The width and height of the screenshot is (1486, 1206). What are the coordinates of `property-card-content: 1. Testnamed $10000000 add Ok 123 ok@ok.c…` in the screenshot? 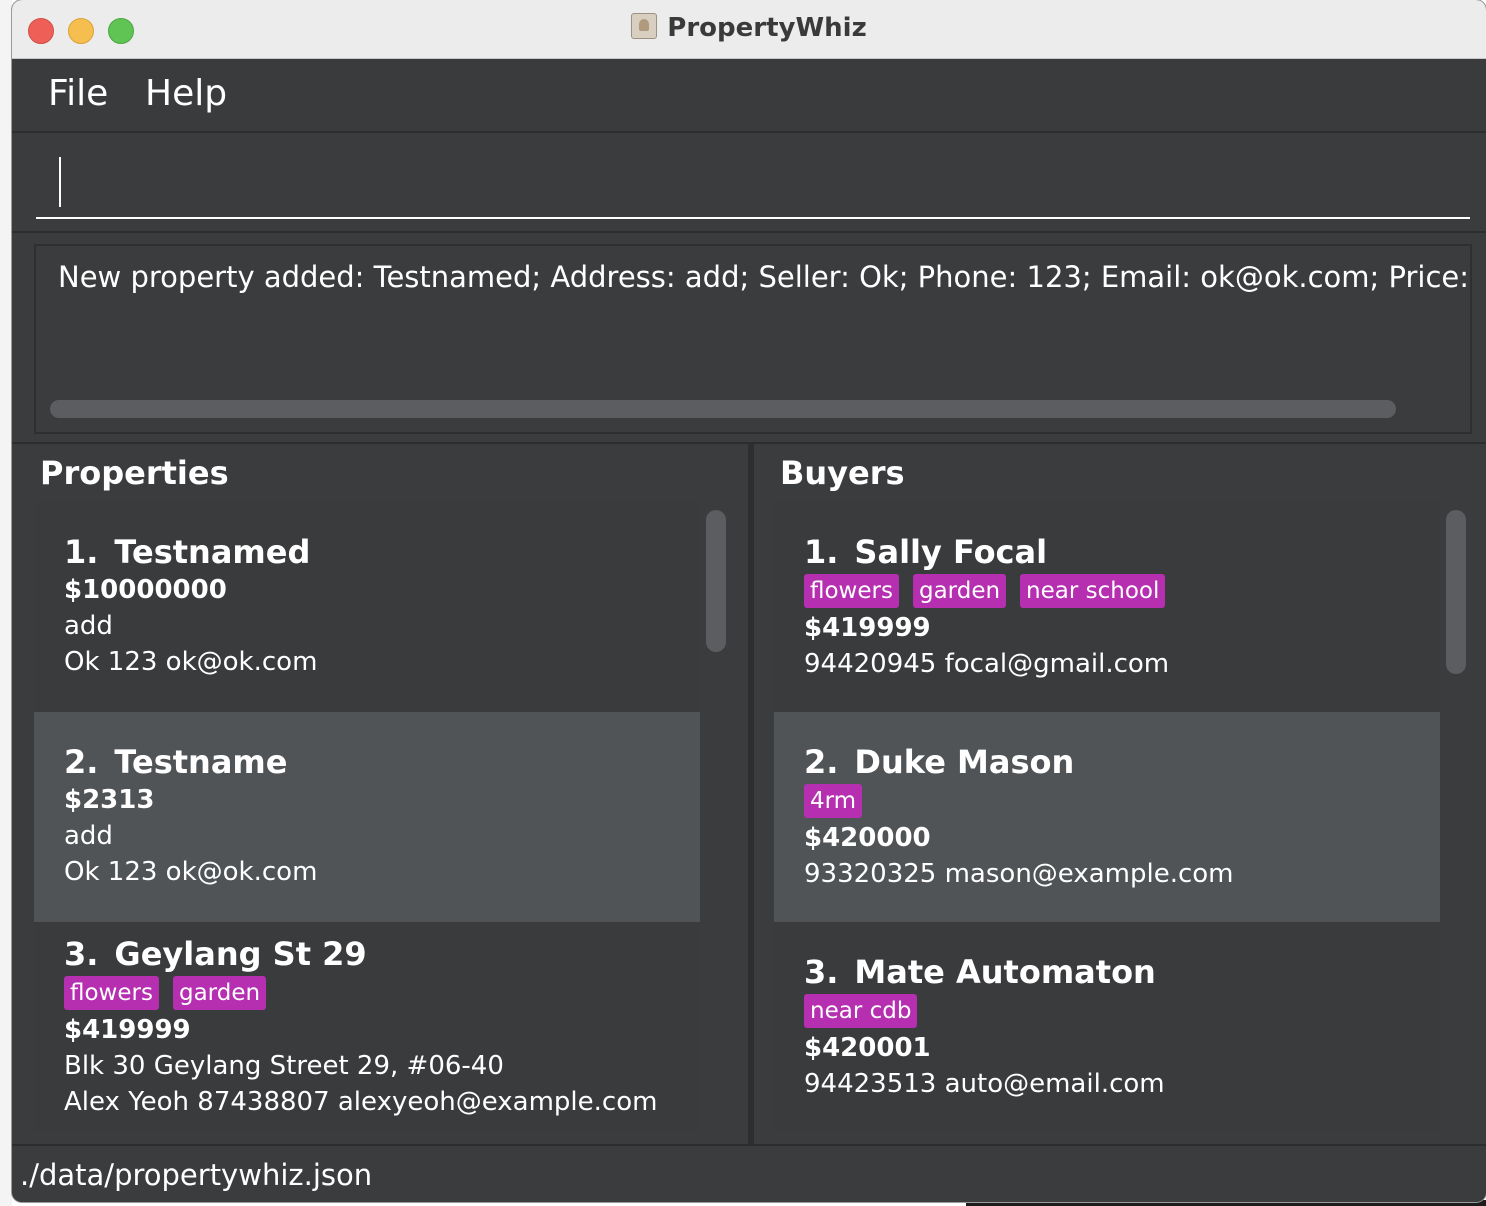 It's located at (190, 606).